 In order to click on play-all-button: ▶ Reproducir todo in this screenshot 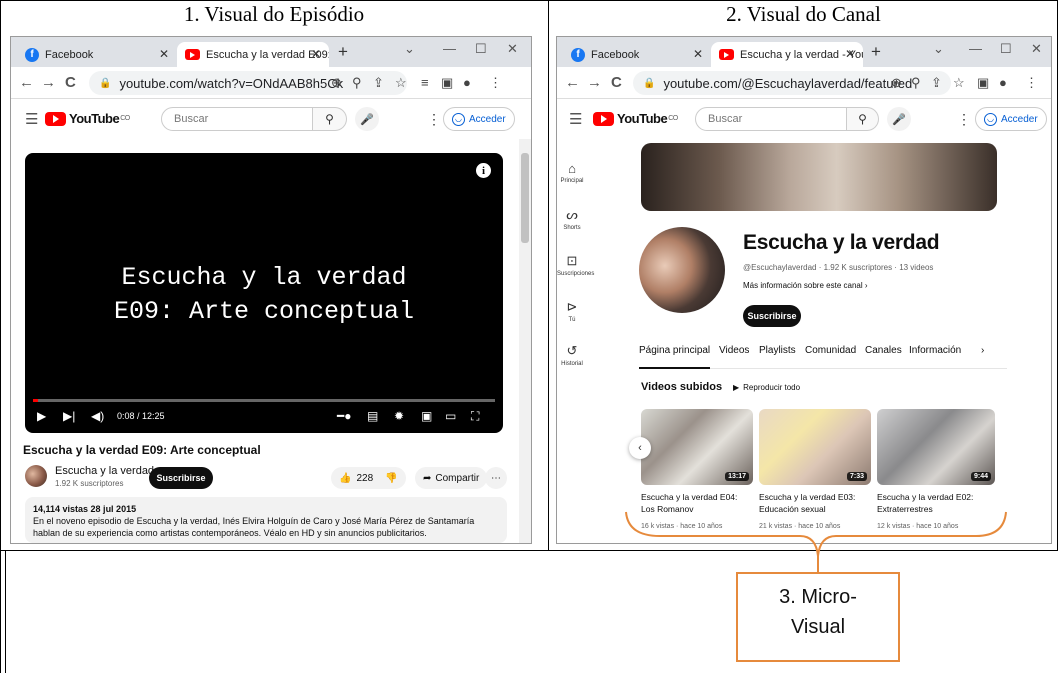, I will do `click(766, 387)`.